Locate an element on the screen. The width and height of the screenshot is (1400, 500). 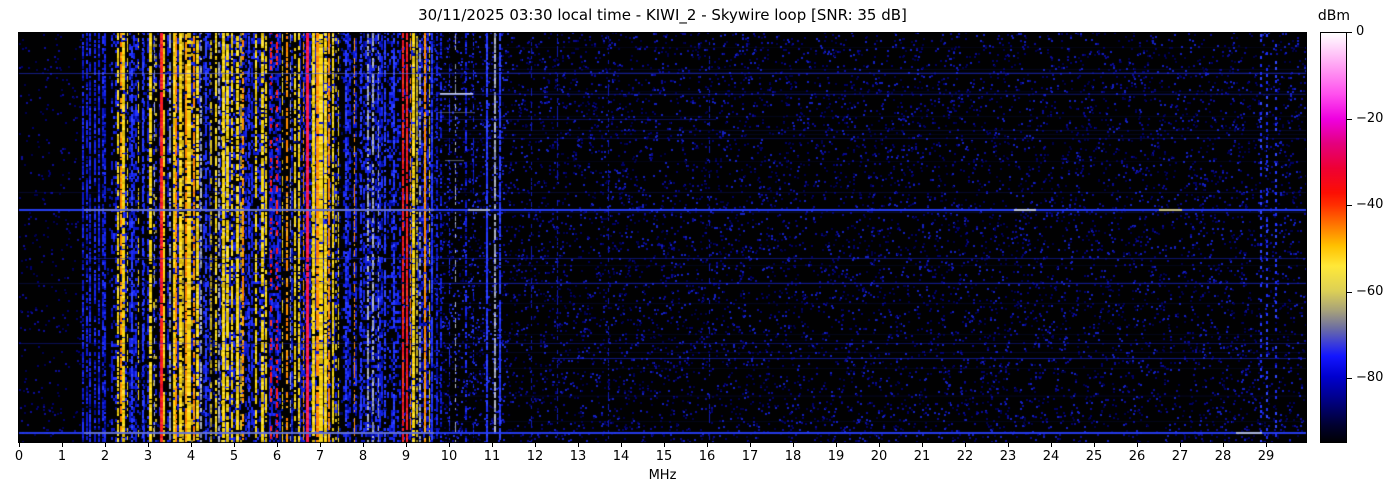
x-tick-label: 22 is located at coordinates (965, 456).